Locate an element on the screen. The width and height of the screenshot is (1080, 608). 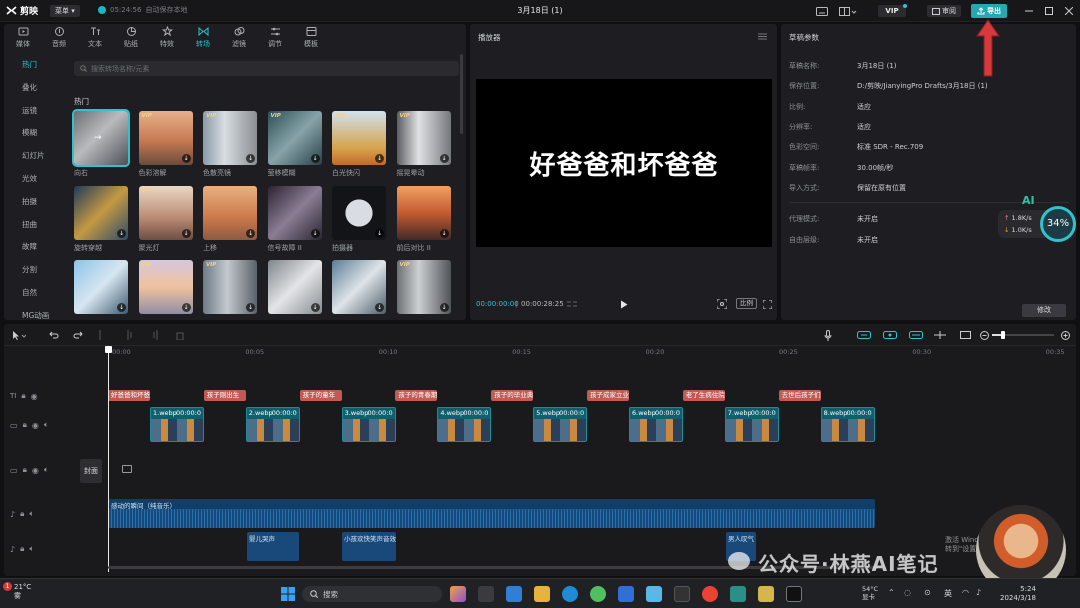
shortcut-keyboard-icon is located at coordinates (822, 11).